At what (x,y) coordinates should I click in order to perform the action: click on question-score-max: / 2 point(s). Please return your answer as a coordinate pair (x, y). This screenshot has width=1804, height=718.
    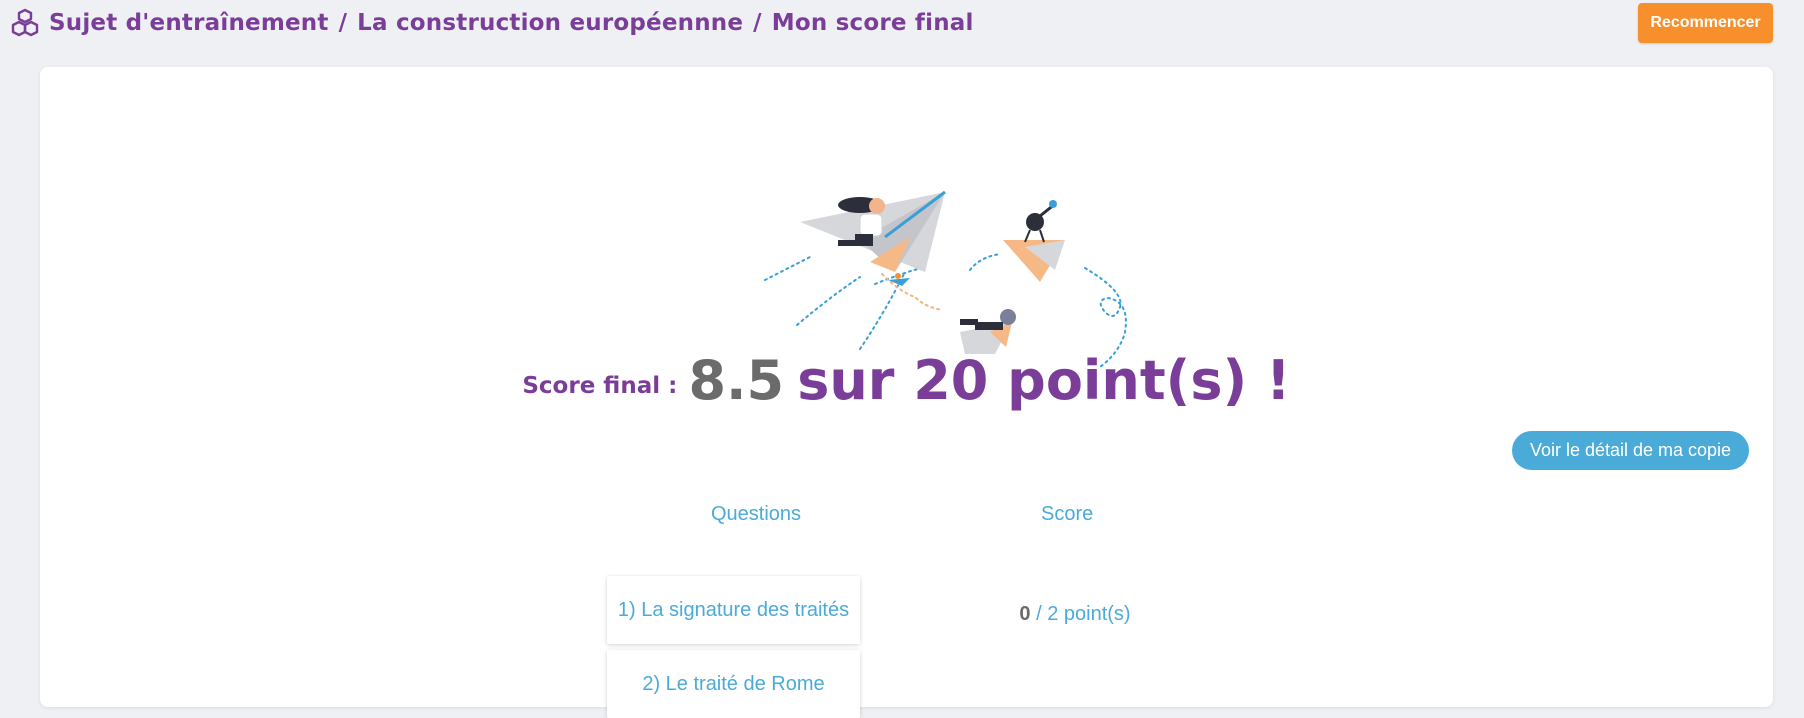
    Looking at the image, I should click on (1083, 614).